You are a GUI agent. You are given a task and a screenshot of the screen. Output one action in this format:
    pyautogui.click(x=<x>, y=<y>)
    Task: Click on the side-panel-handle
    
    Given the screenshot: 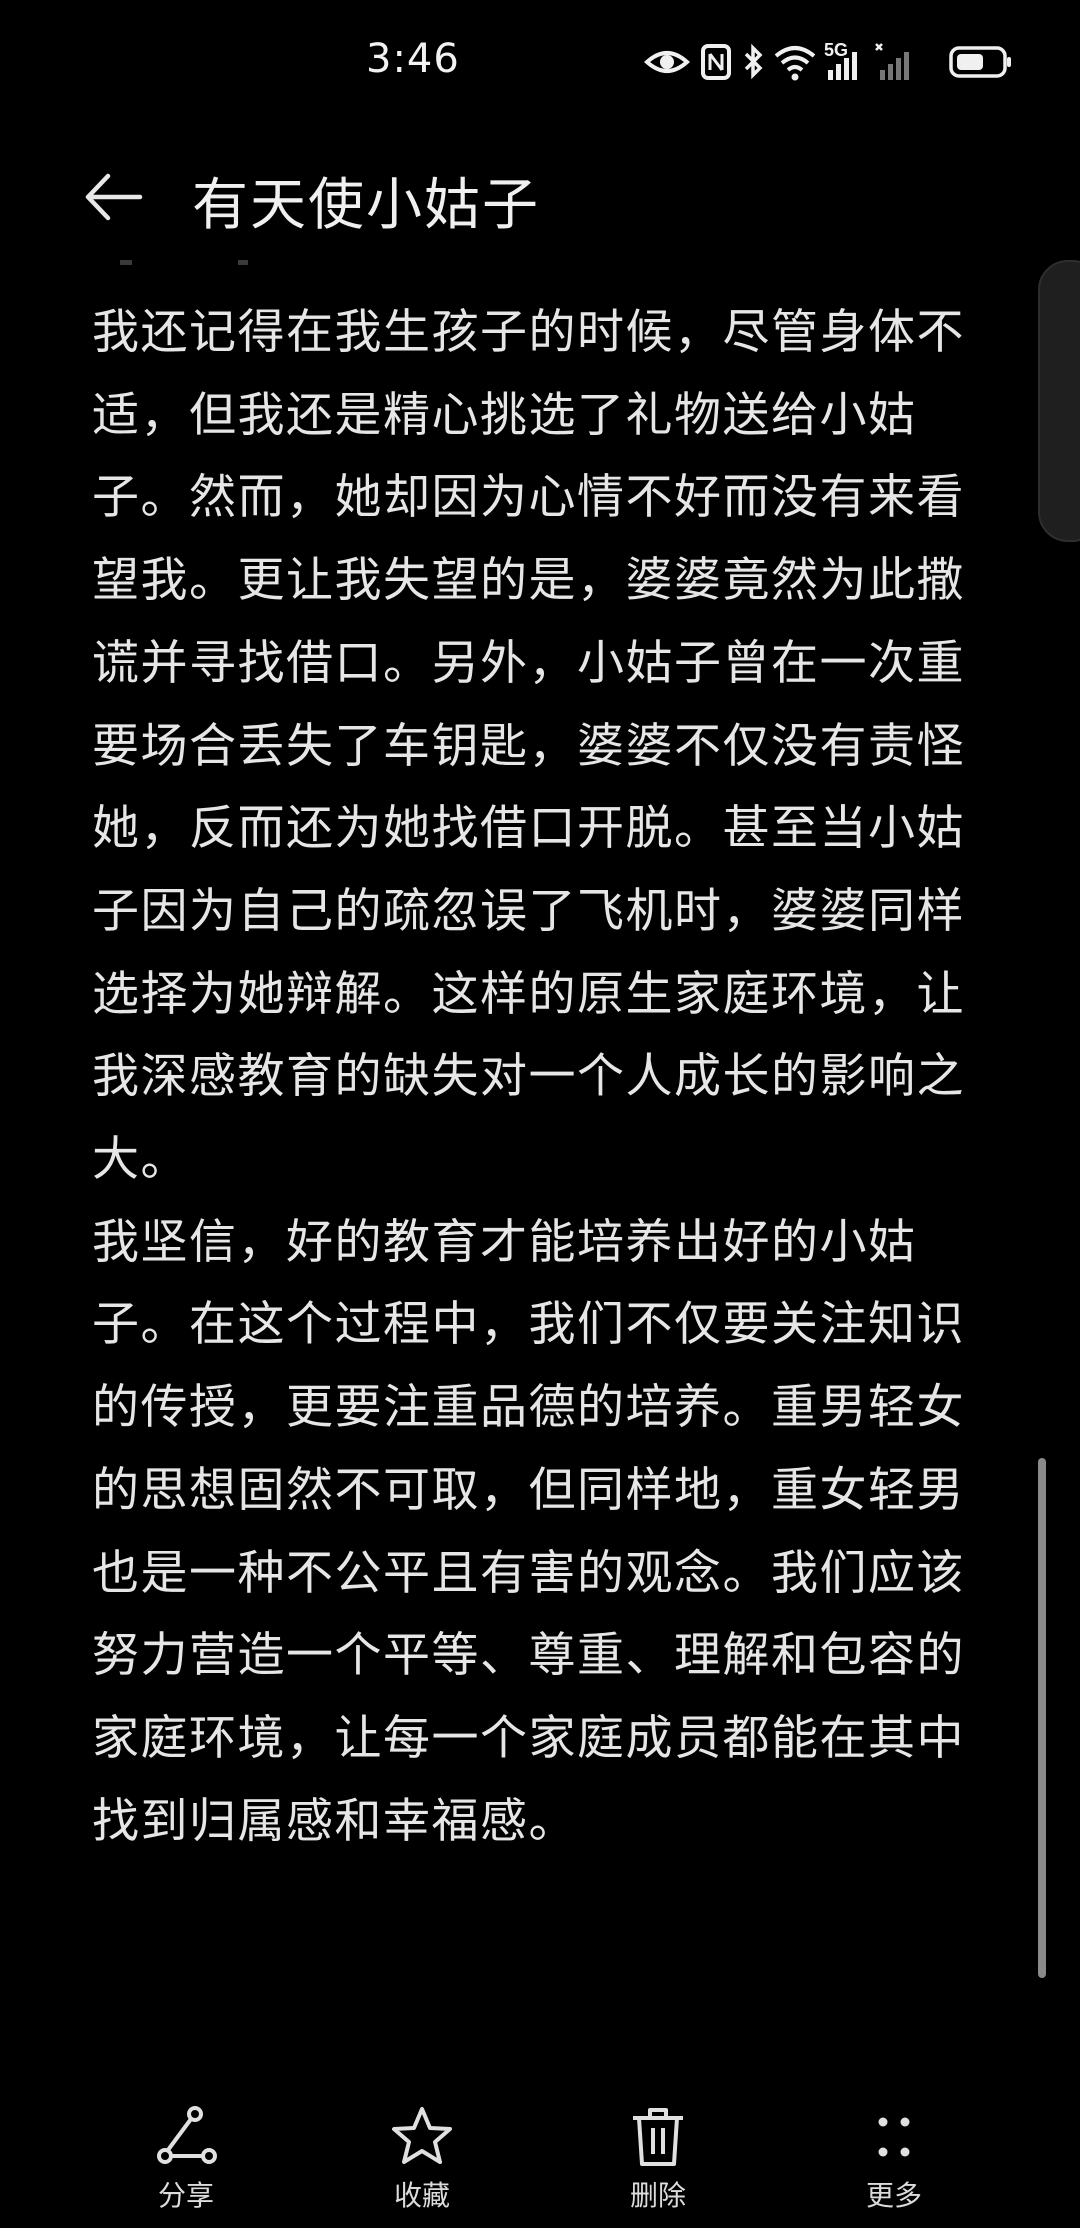 What is the action you would take?
    pyautogui.click(x=1059, y=401)
    